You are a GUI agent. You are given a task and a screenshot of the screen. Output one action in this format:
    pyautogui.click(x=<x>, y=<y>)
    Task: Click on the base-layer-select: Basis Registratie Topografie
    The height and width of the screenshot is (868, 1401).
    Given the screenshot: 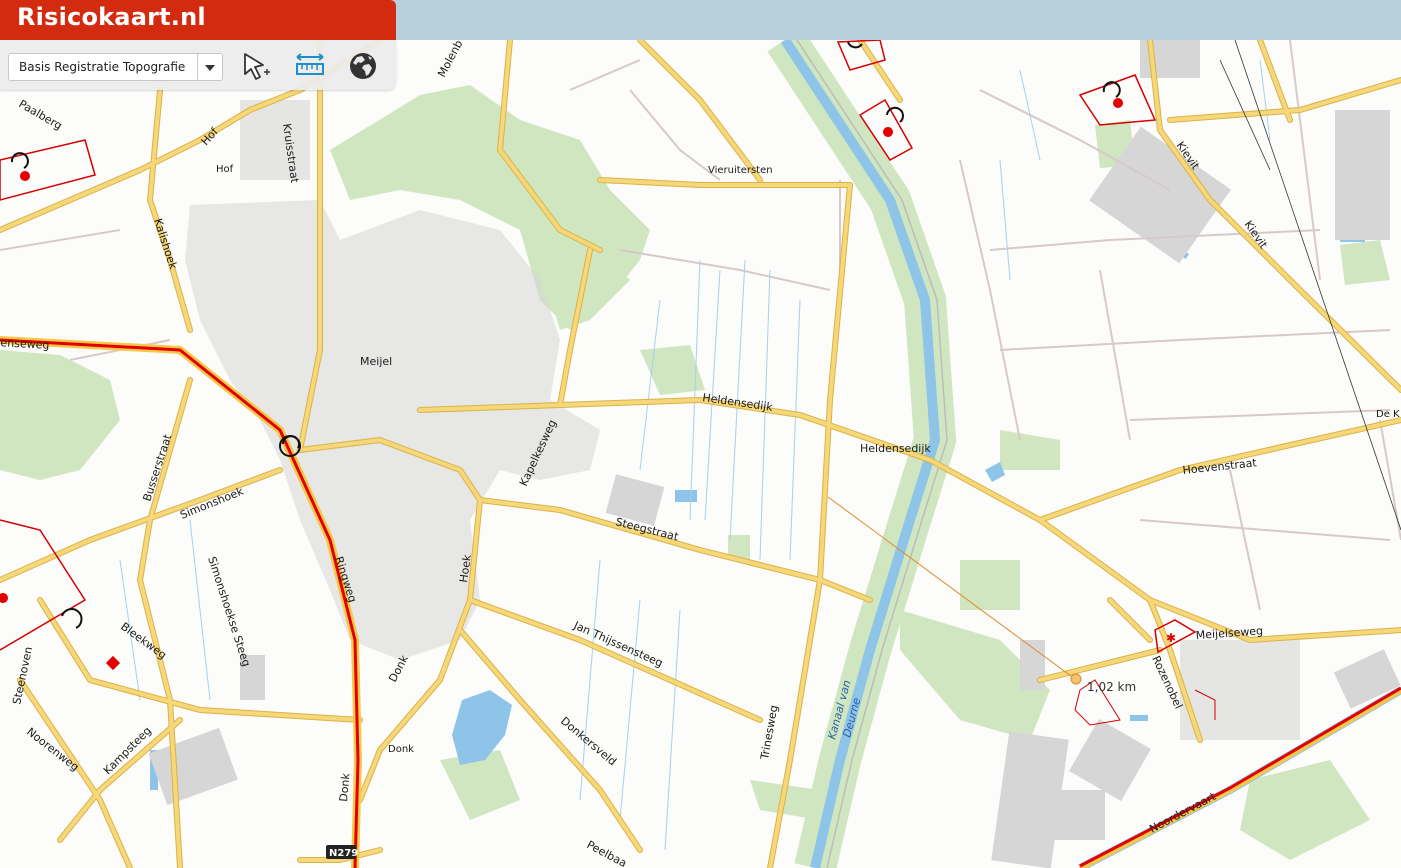 What is the action you would take?
    pyautogui.click(x=115, y=67)
    